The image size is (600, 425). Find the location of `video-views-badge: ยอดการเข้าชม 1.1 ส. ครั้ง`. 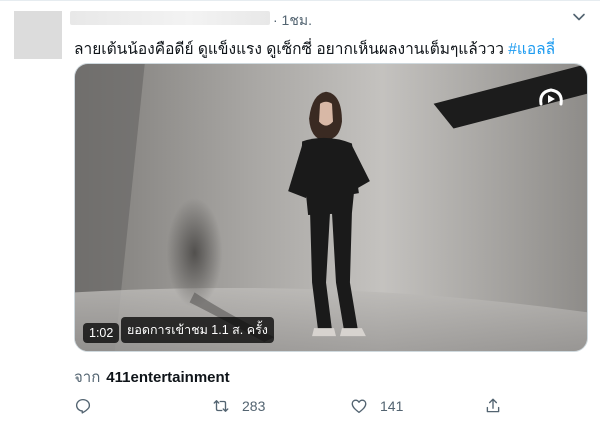

video-views-badge: ยอดการเข้าชม 1.1 ส. ครั้ง is located at coordinates (197, 330).